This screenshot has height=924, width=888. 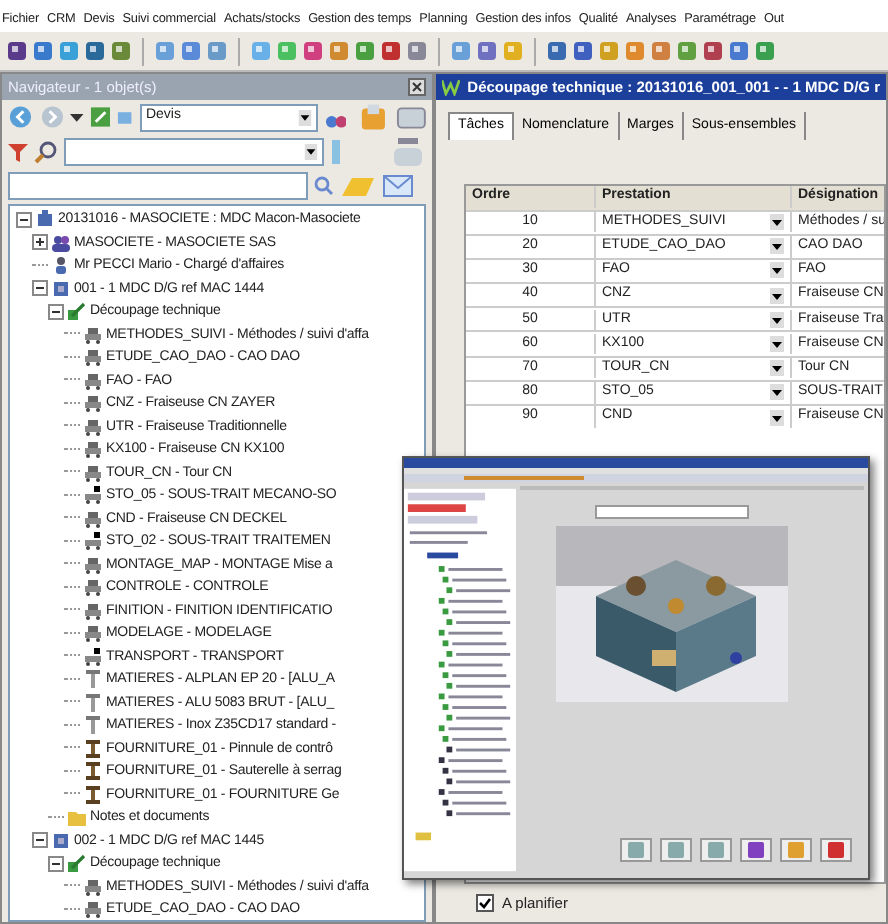 I want to click on back-icon, so click(x=20, y=117).